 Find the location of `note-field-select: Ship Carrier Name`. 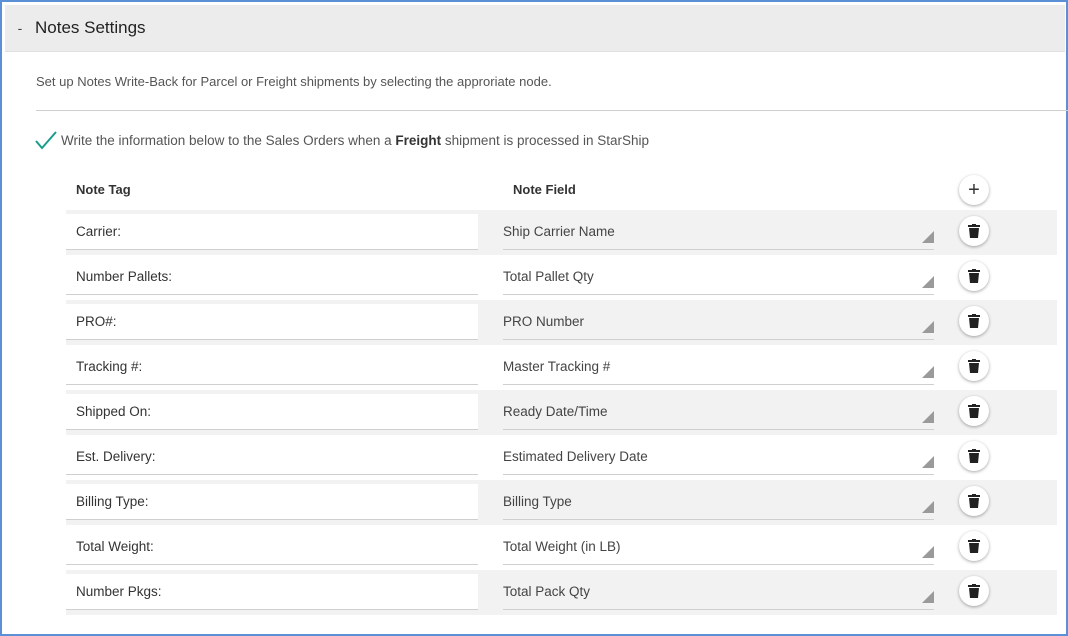

note-field-select: Ship Carrier Name is located at coordinates (718, 232).